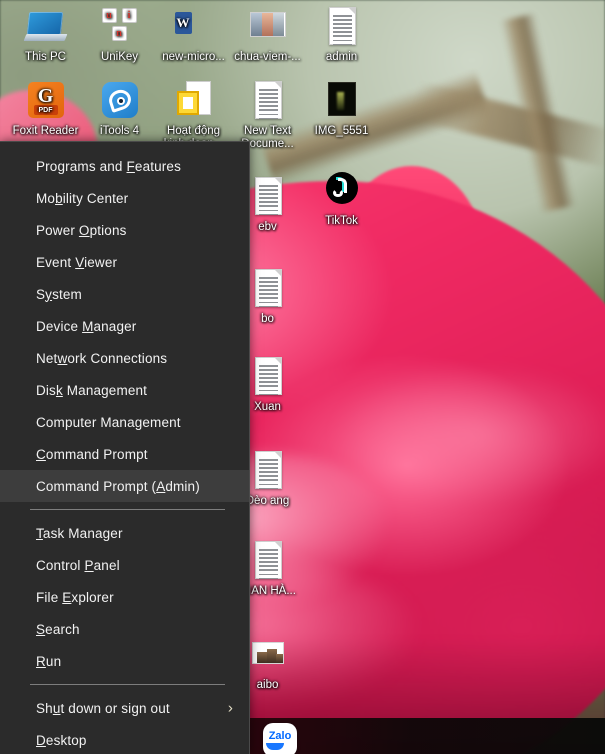 The image size is (605, 754). Describe the element at coordinates (56, 262) in the screenshot. I see `menu-item-label-pre: Event` at that location.